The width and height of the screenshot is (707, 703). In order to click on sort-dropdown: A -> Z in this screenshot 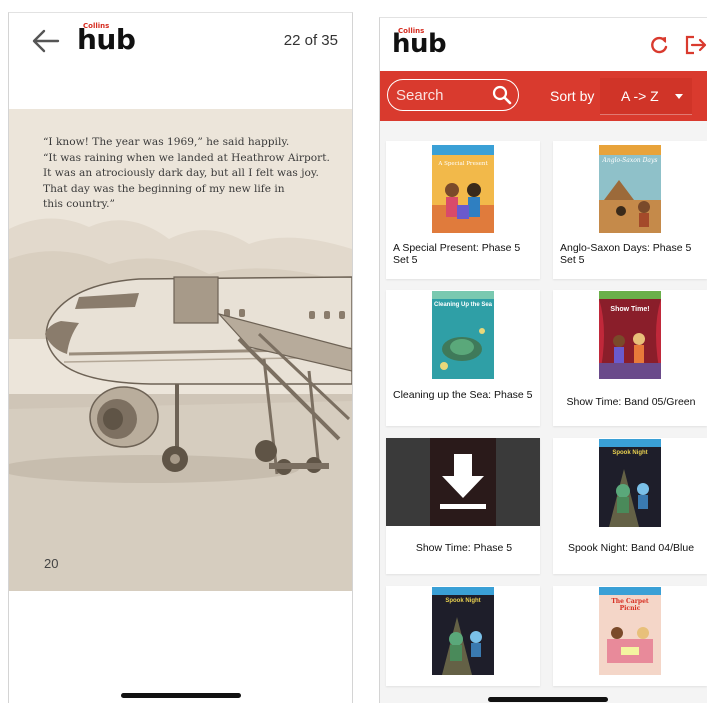, I will do `click(646, 96)`.